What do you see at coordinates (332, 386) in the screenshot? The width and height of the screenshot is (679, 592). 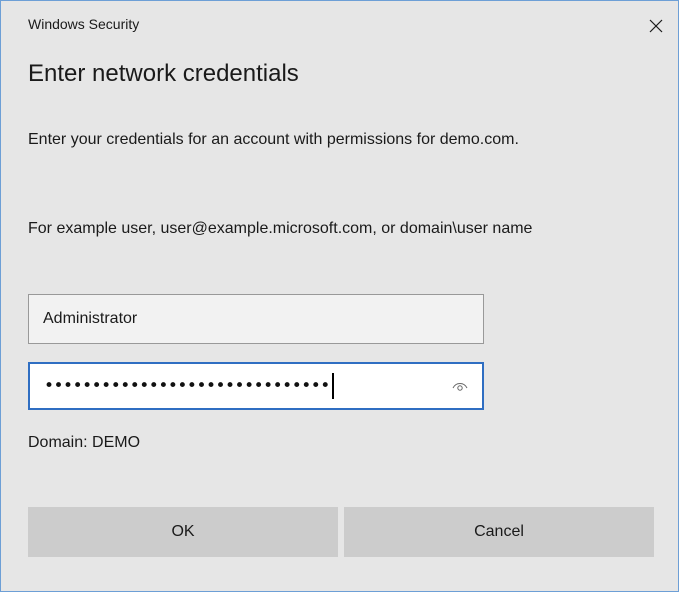 I see `text-cursor` at bounding box center [332, 386].